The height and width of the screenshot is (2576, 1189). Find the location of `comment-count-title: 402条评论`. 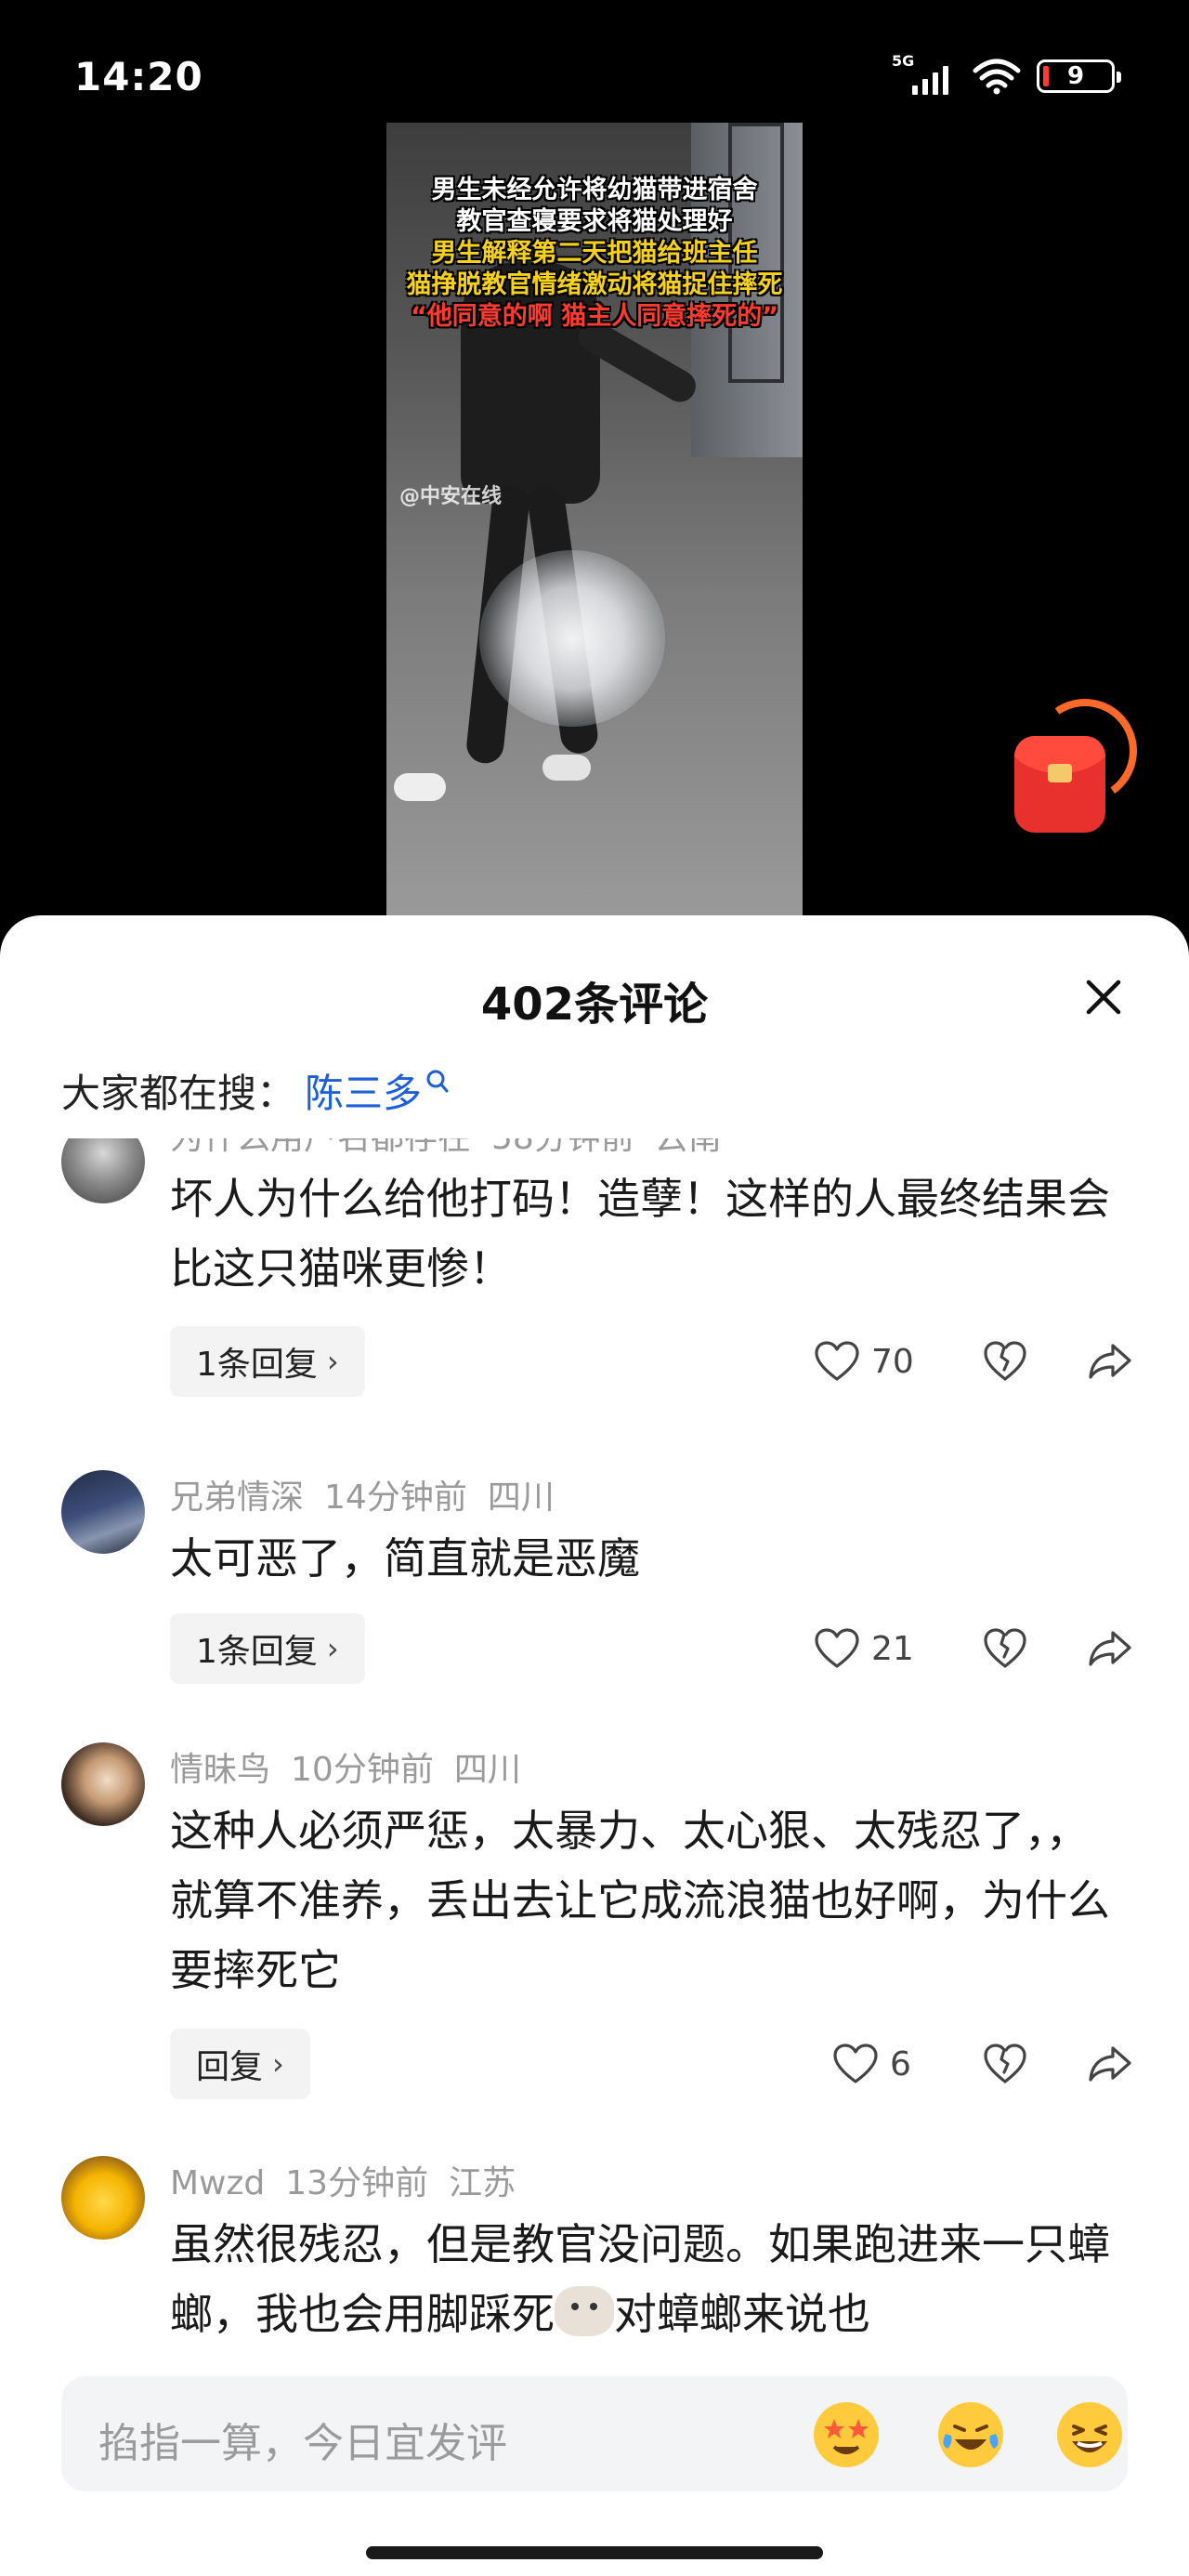

comment-count-title: 402条评论 is located at coordinates (594, 1005).